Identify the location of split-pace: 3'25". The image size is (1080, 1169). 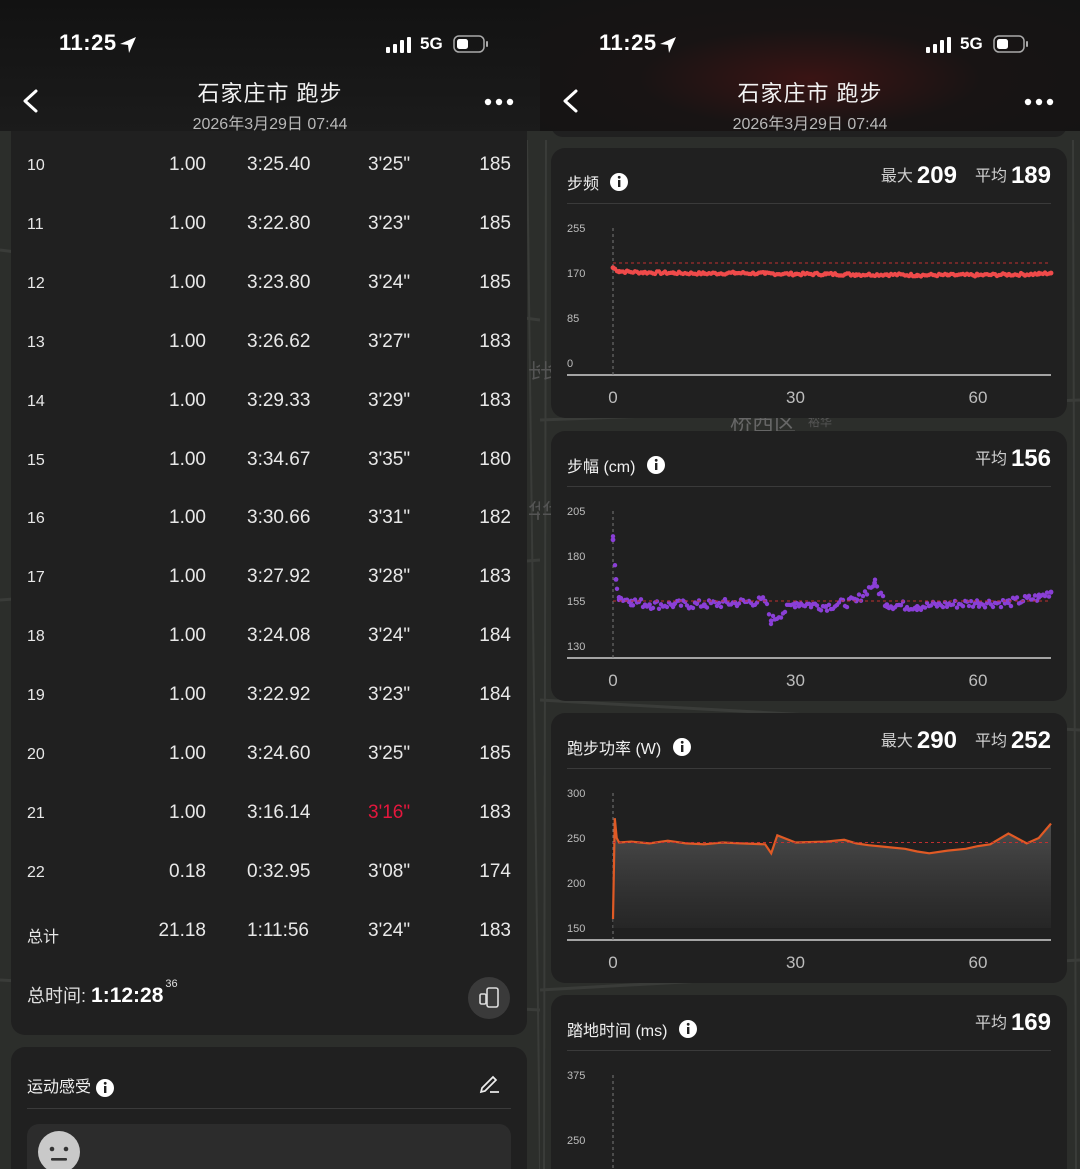
(389, 164).